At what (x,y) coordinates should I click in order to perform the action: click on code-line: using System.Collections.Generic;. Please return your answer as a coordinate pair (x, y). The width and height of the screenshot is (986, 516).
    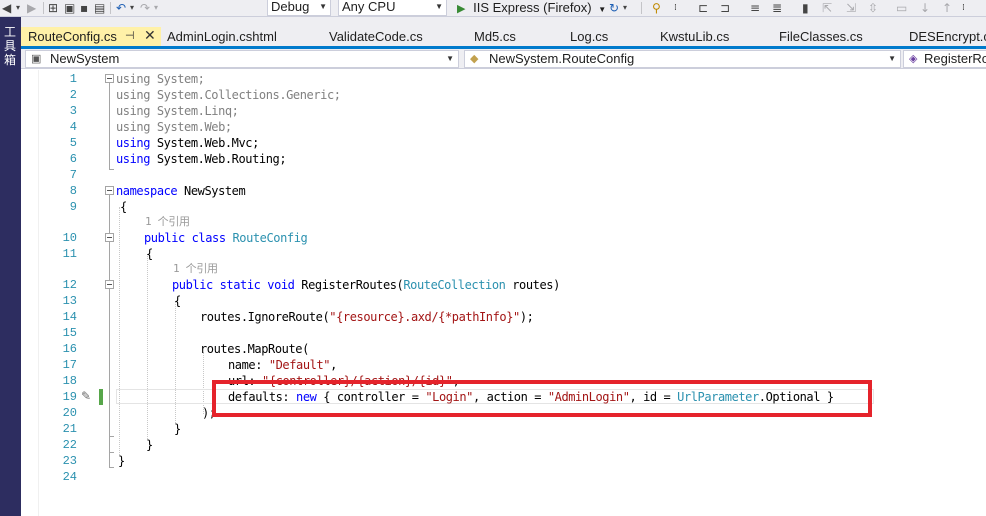
    Looking at the image, I should click on (503, 95).